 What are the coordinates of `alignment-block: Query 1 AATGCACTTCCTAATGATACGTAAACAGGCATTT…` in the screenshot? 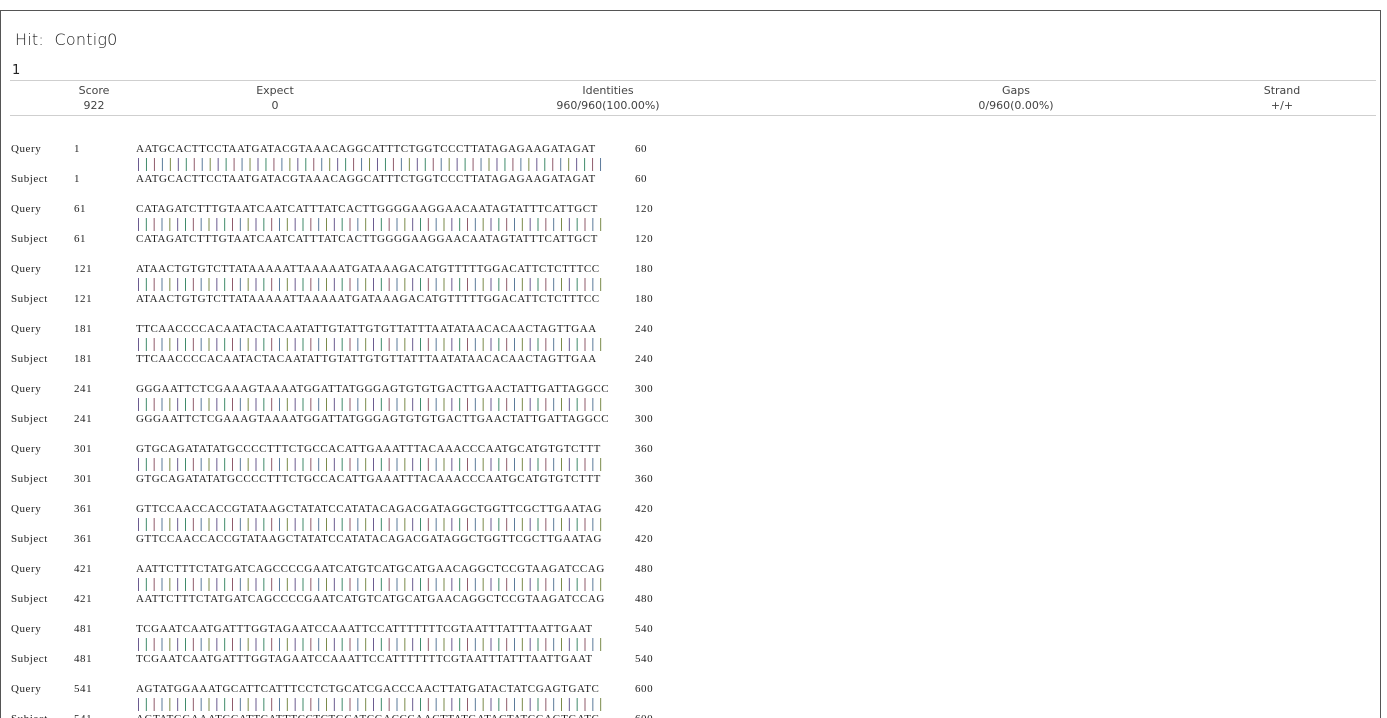 It's located at (361, 163).